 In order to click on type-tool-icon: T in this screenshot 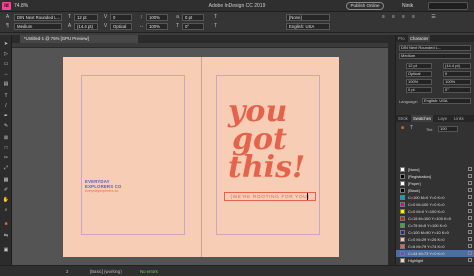, I will do `click(6, 96)`.